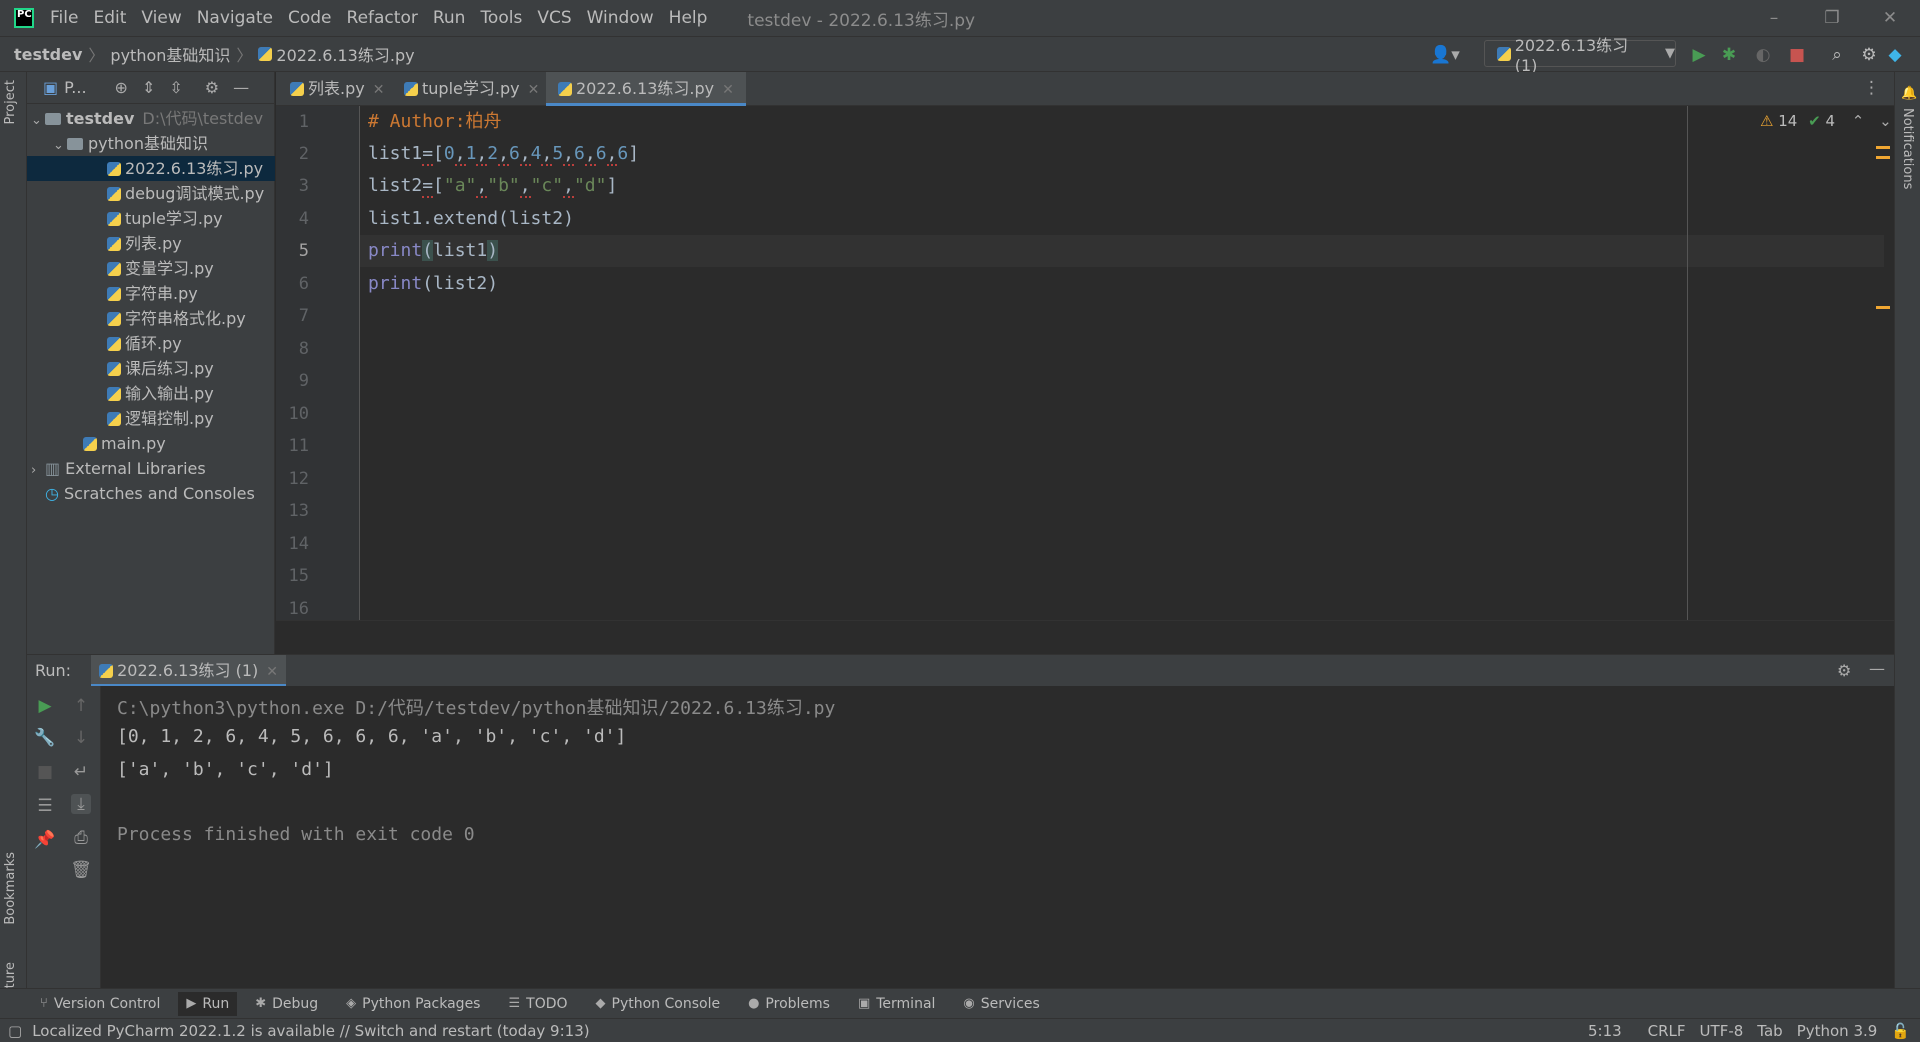 This screenshot has height=1042, width=1920. I want to click on code-line-5: print(list1), so click(433, 251).